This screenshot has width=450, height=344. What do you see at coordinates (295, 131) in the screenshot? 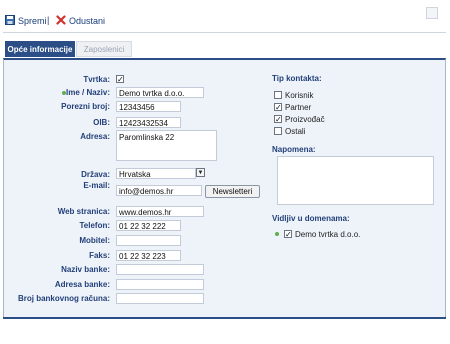
I see `ostali-label: Ostali` at bounding box center [295, 131].